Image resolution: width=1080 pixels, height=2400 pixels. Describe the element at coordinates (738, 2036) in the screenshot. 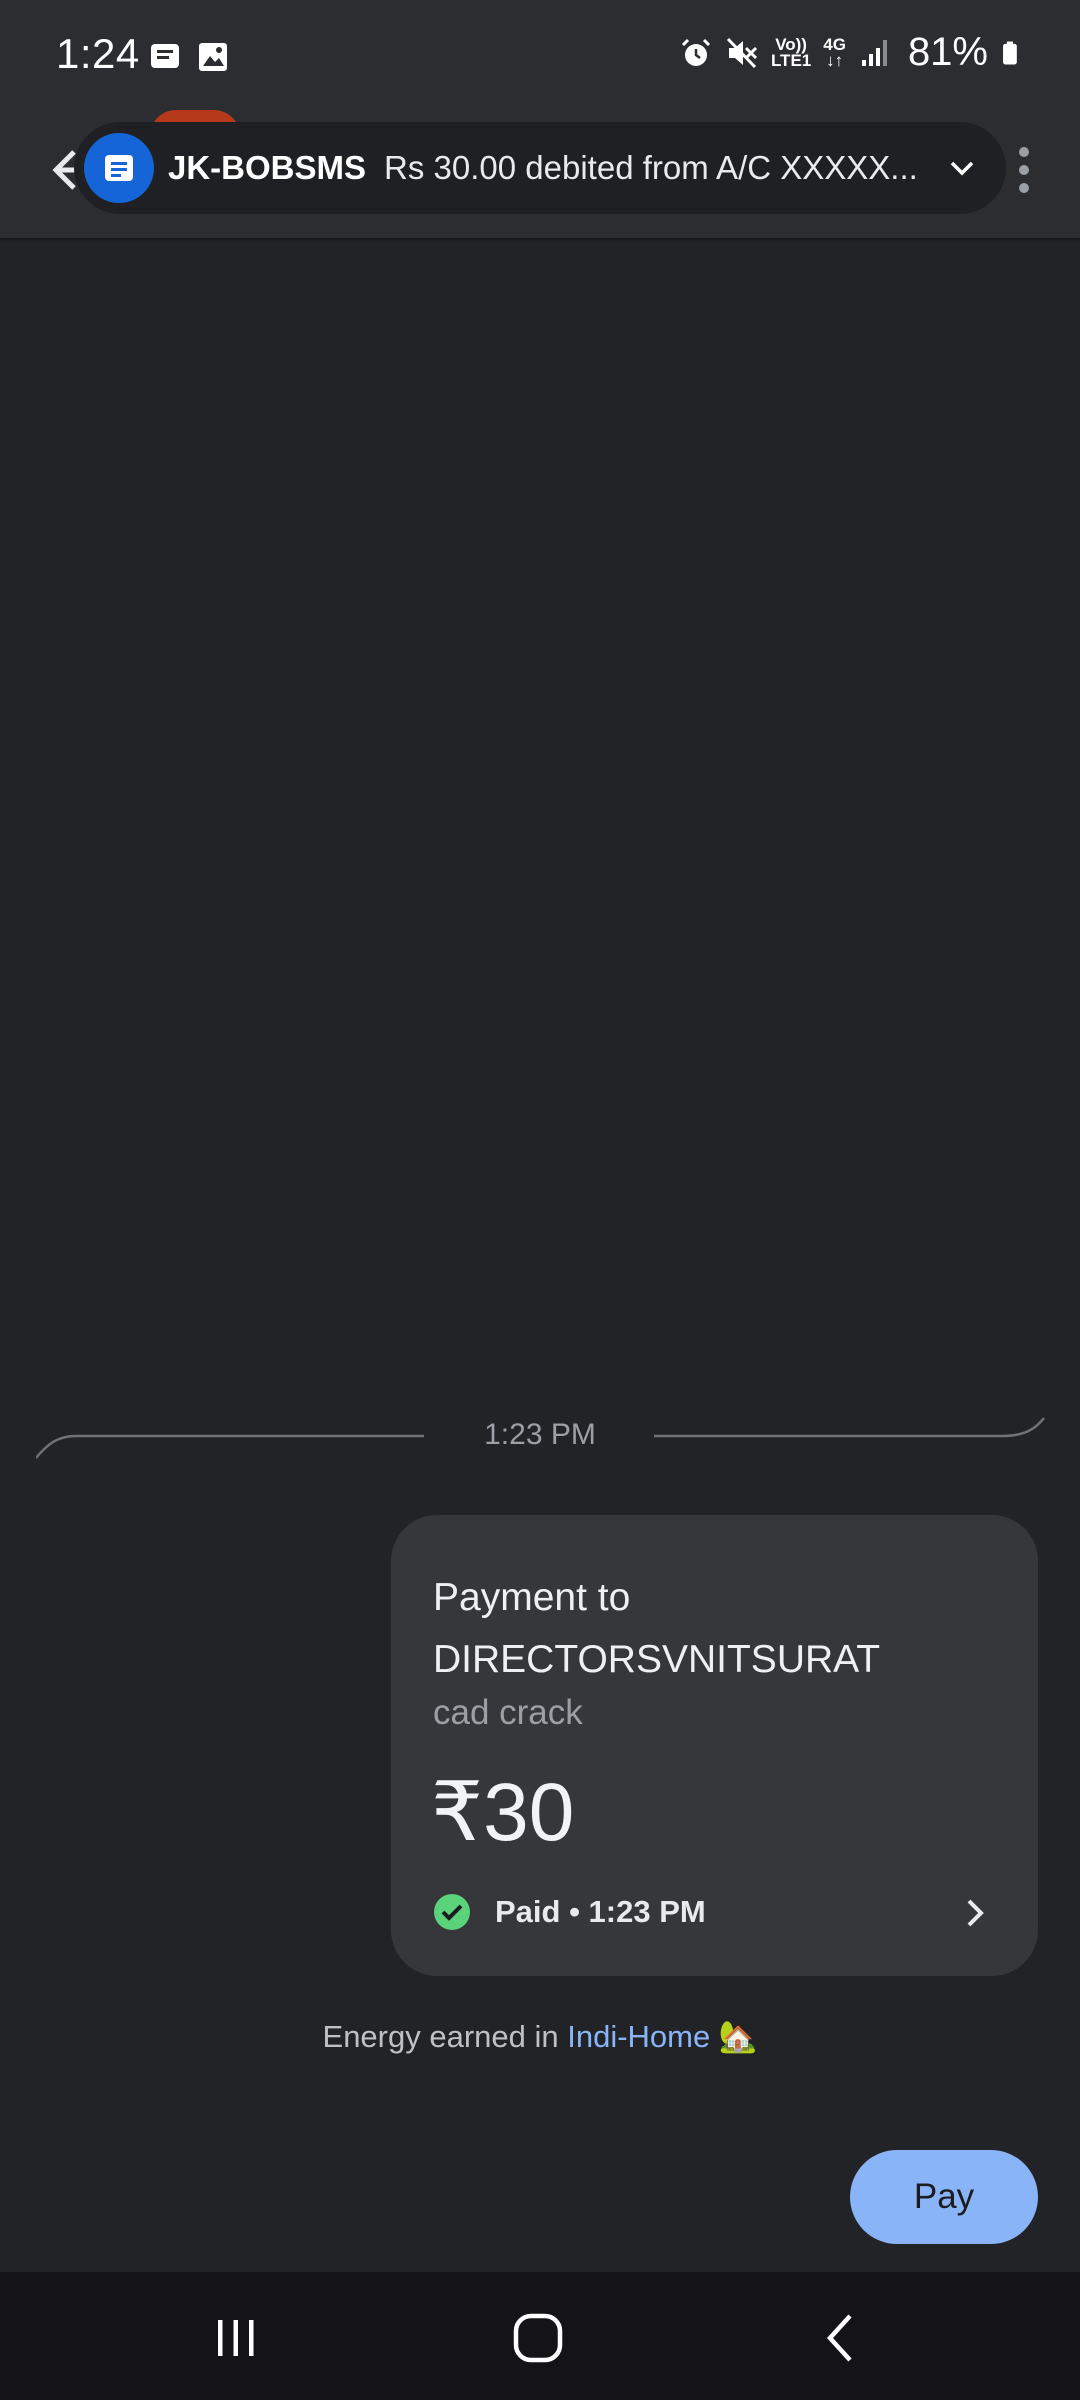

I see `house-icon: 🏡` at that location.